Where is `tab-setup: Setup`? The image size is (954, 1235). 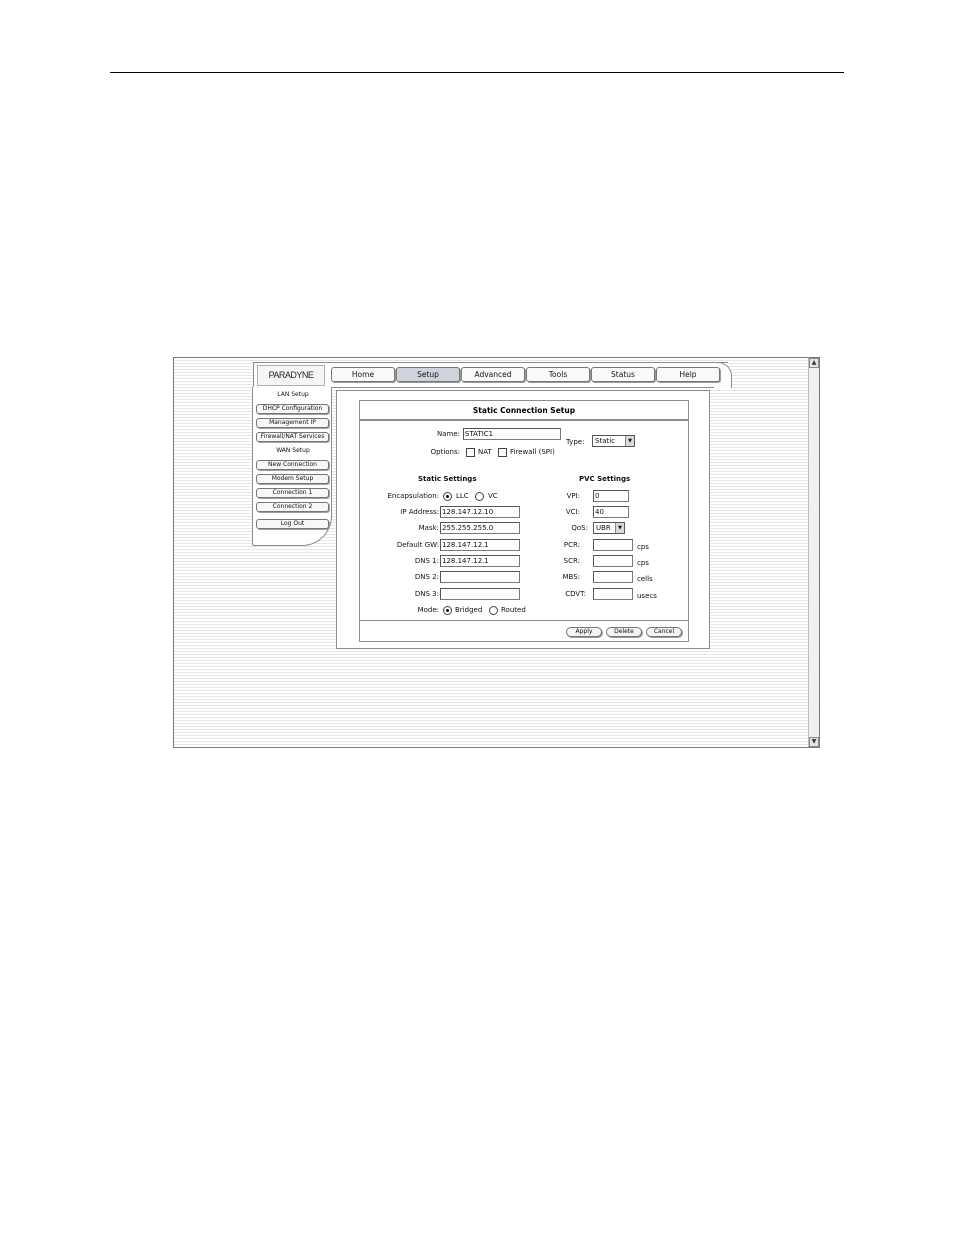 tab-setup: Setup is located at coordinates (428, 374).